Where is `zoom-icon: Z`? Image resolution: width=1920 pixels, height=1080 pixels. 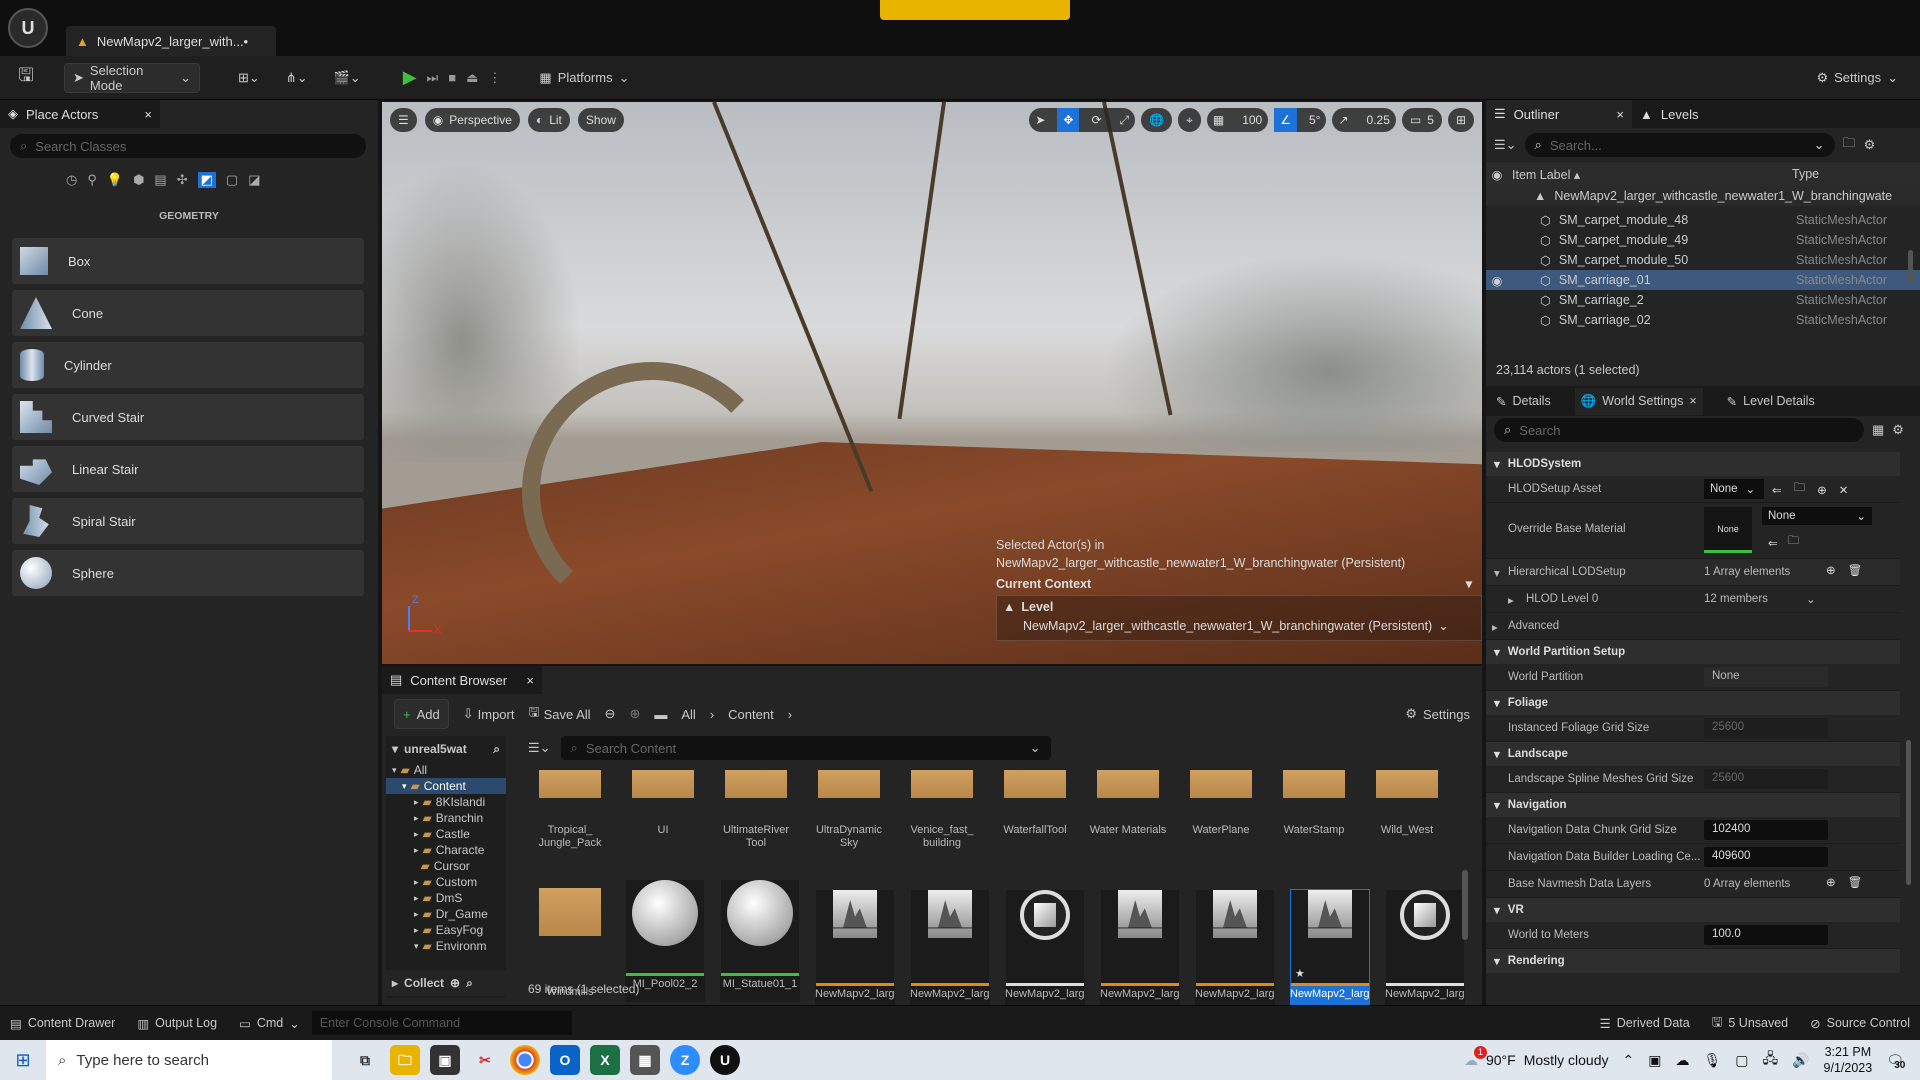 zoom-icon: Z is located at coordinates (685, 1060).